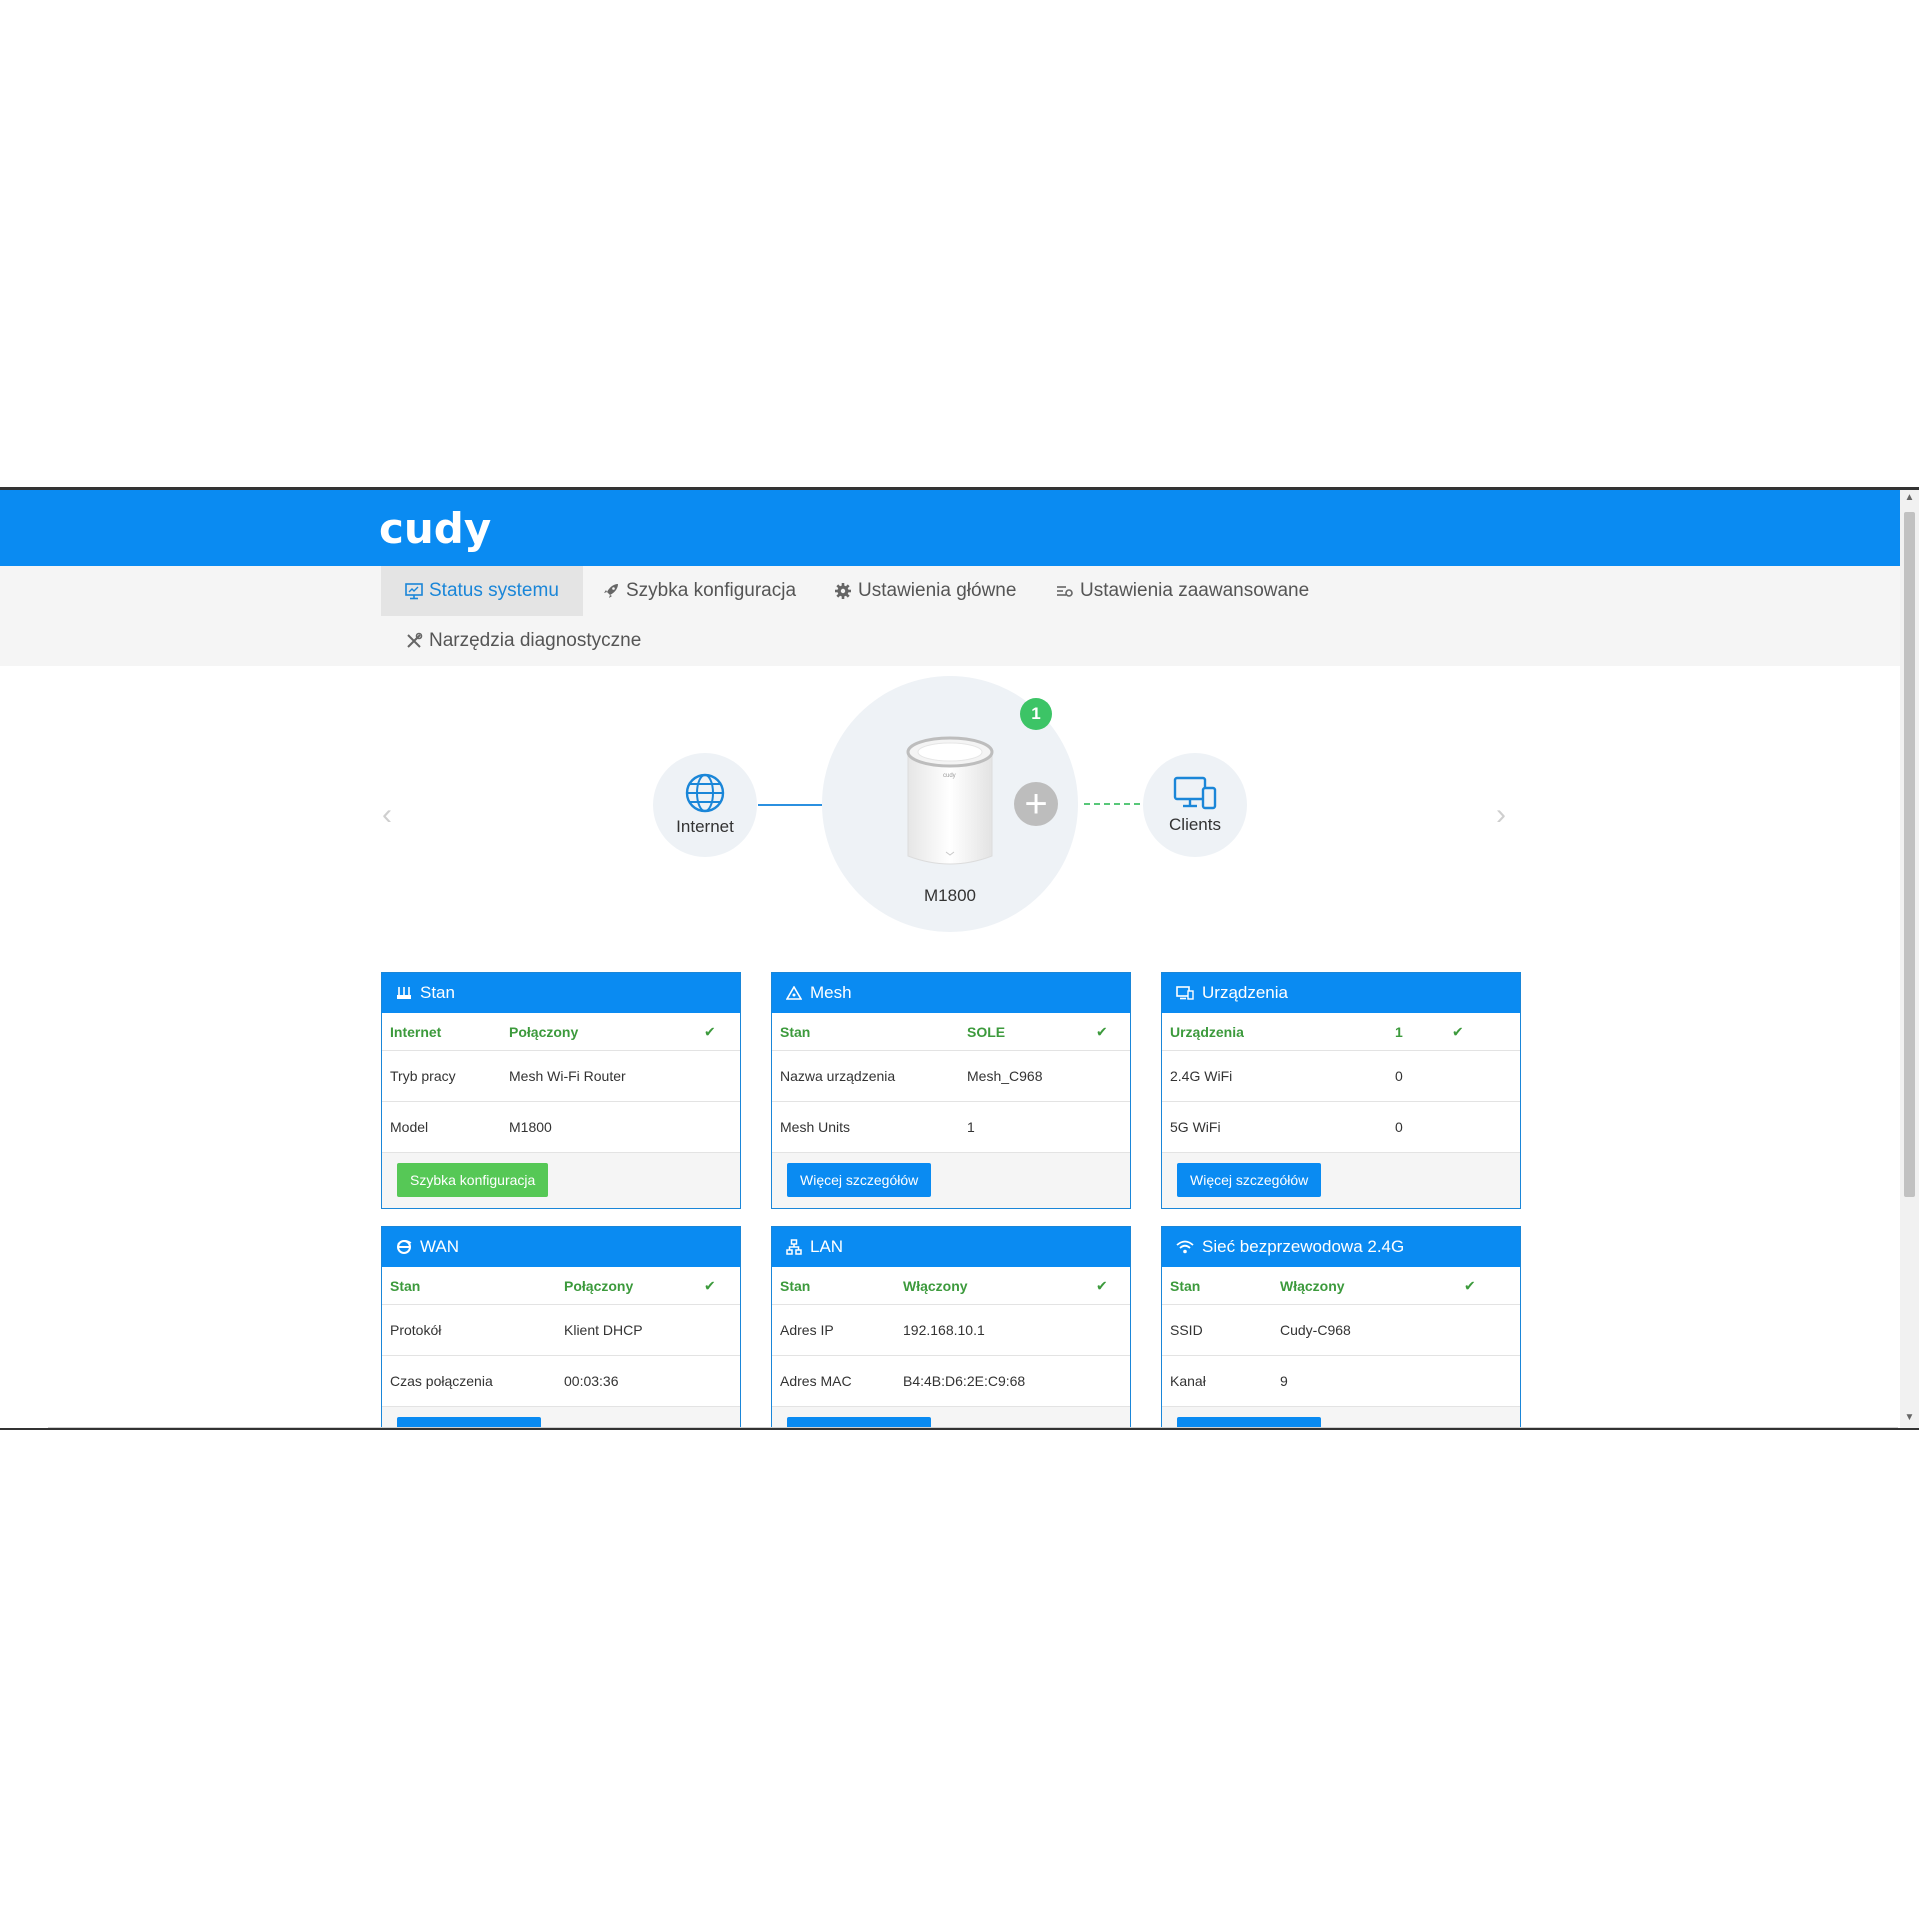 The height and width of the screenshot is (1919, 1919). Describe the element at coordinates (705, 826) in the screenshot. I see `internet-label: Internet` at that location.